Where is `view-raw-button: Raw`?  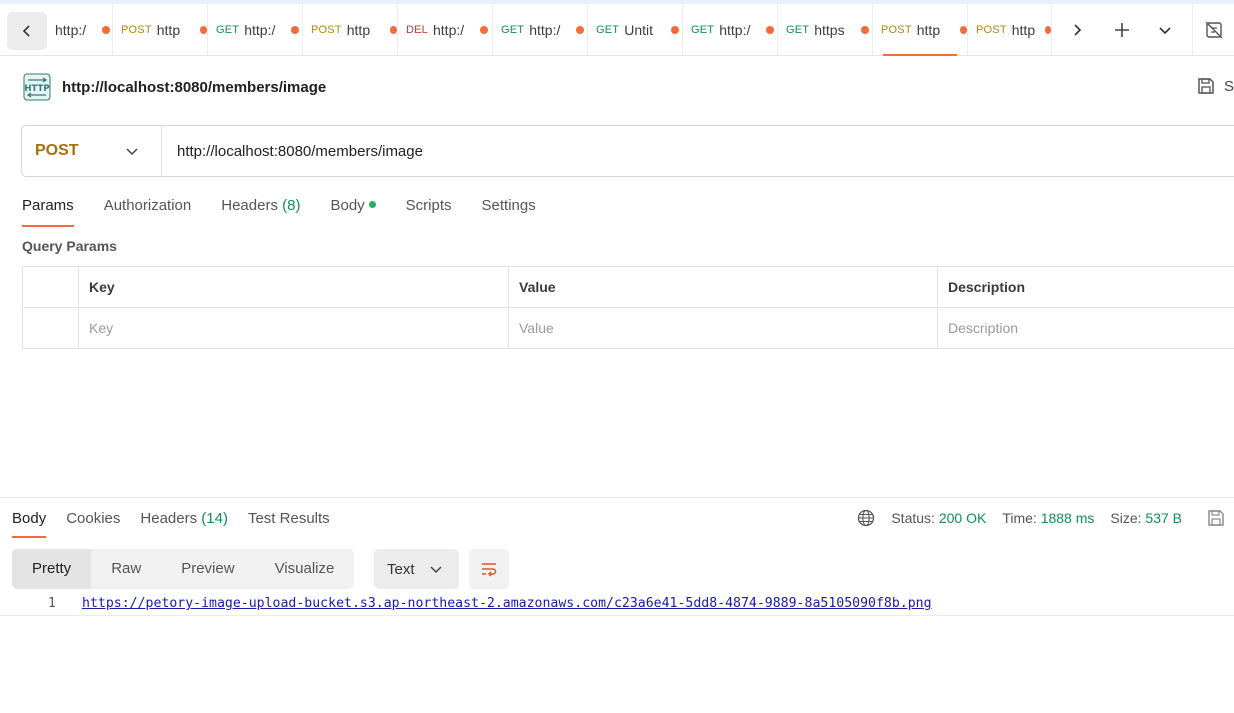
view-raw-button: Raw is located at coordinates (126, 569).